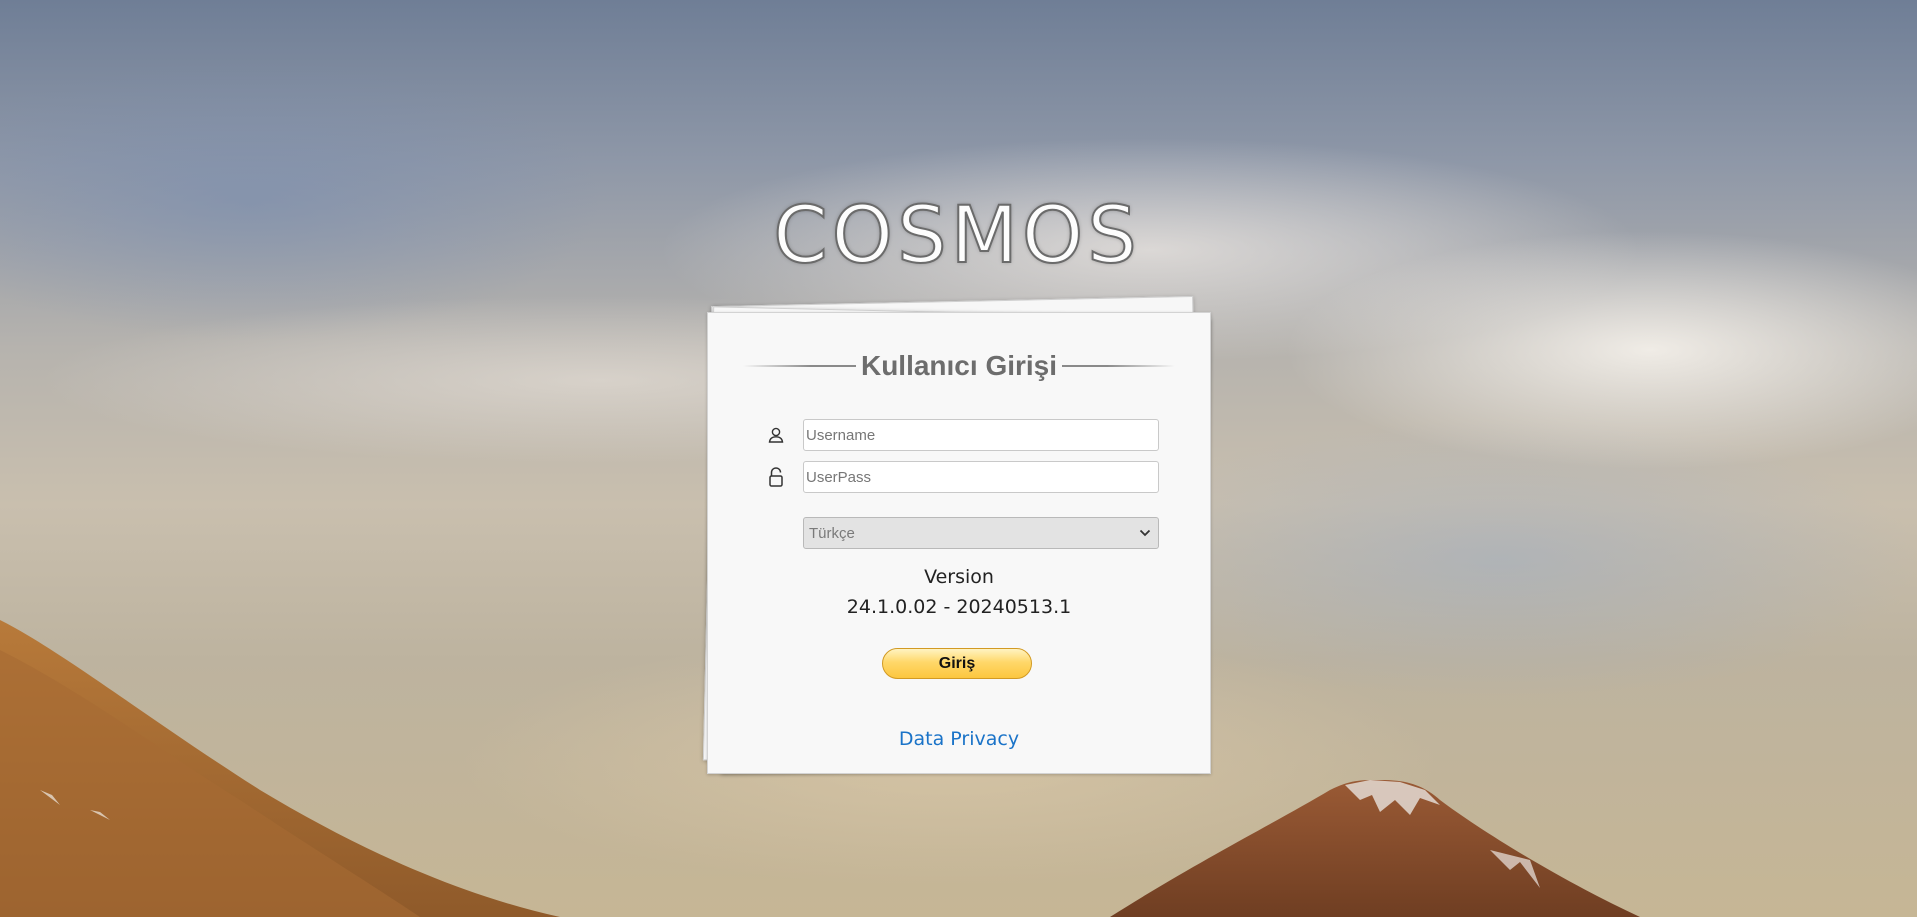  What do you see at coordinates (1145, 533) in the screenshot?
I see `chevron-down-icon` at bounding box center [1145, 533].